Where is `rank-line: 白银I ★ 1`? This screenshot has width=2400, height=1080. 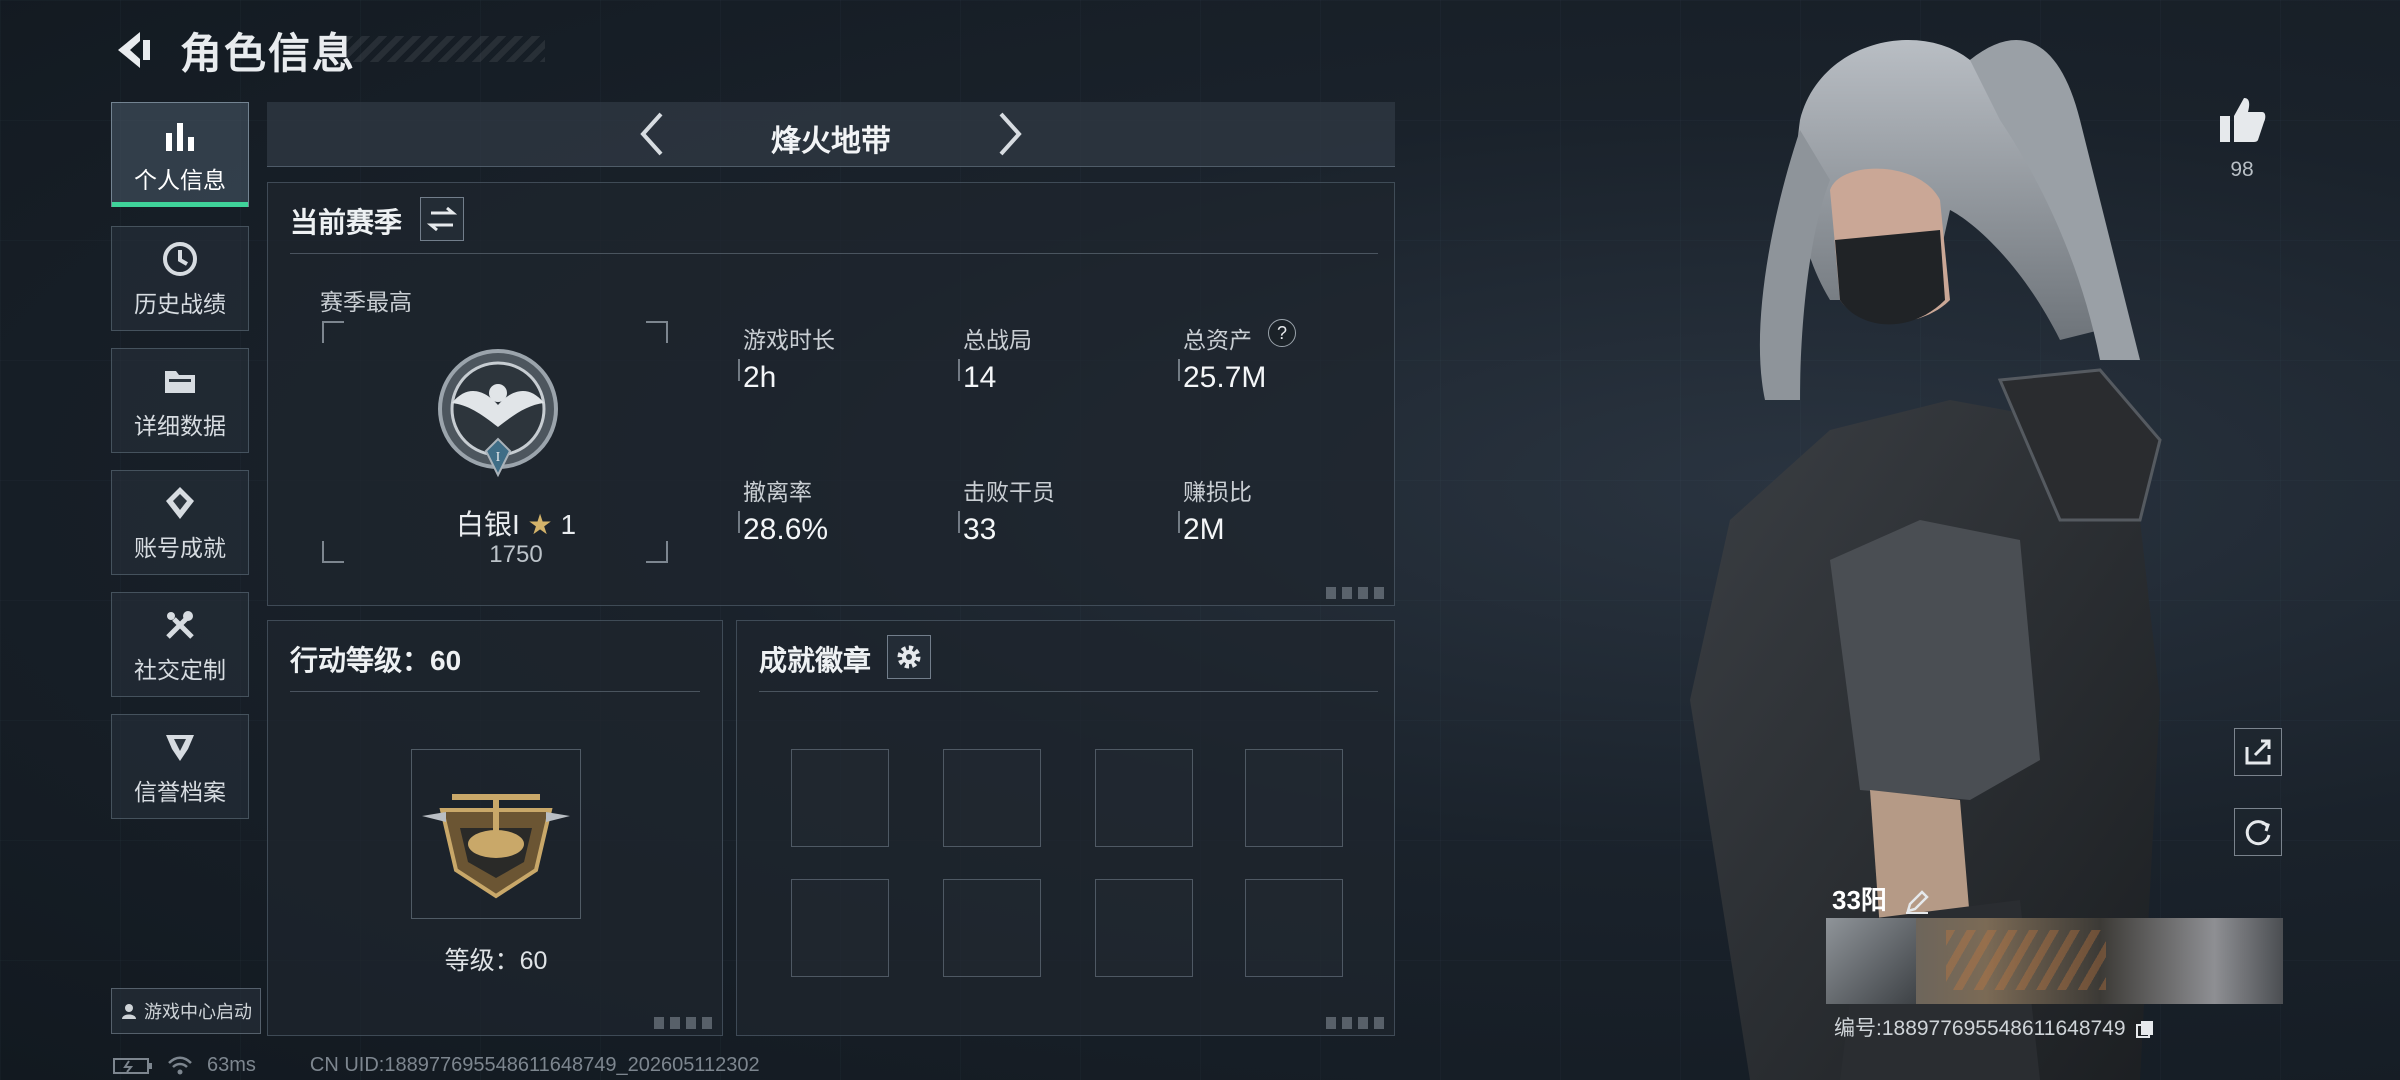
rank-line: 白银I ★ 1 is located at coordinates (516, 523).